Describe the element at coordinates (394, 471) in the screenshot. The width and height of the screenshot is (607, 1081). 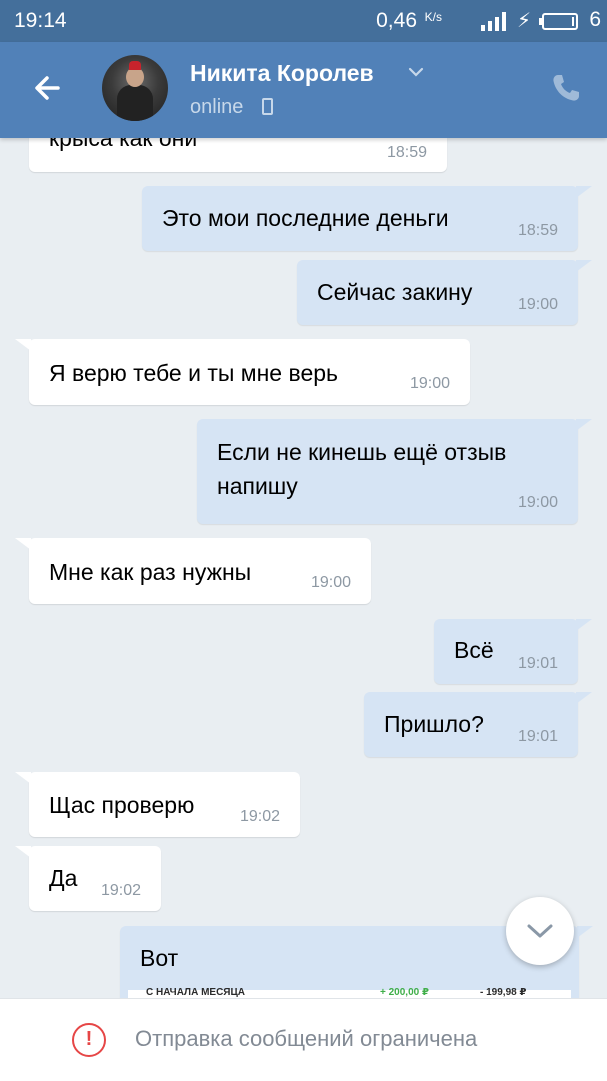
I see `message-outgoing: Если не кинешь ещё отзыв напишу 19:00` at that location.